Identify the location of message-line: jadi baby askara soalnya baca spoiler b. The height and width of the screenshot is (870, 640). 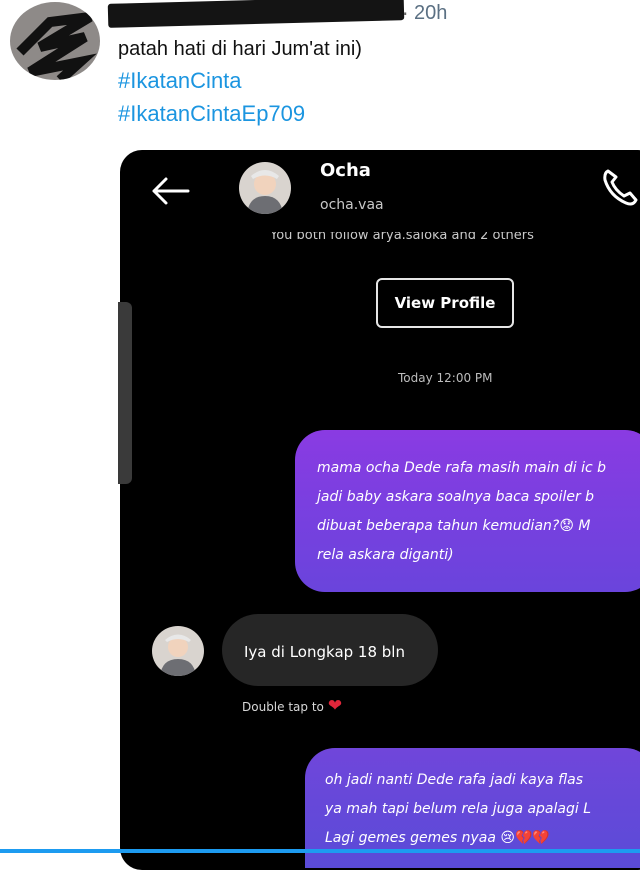
(456, 497).